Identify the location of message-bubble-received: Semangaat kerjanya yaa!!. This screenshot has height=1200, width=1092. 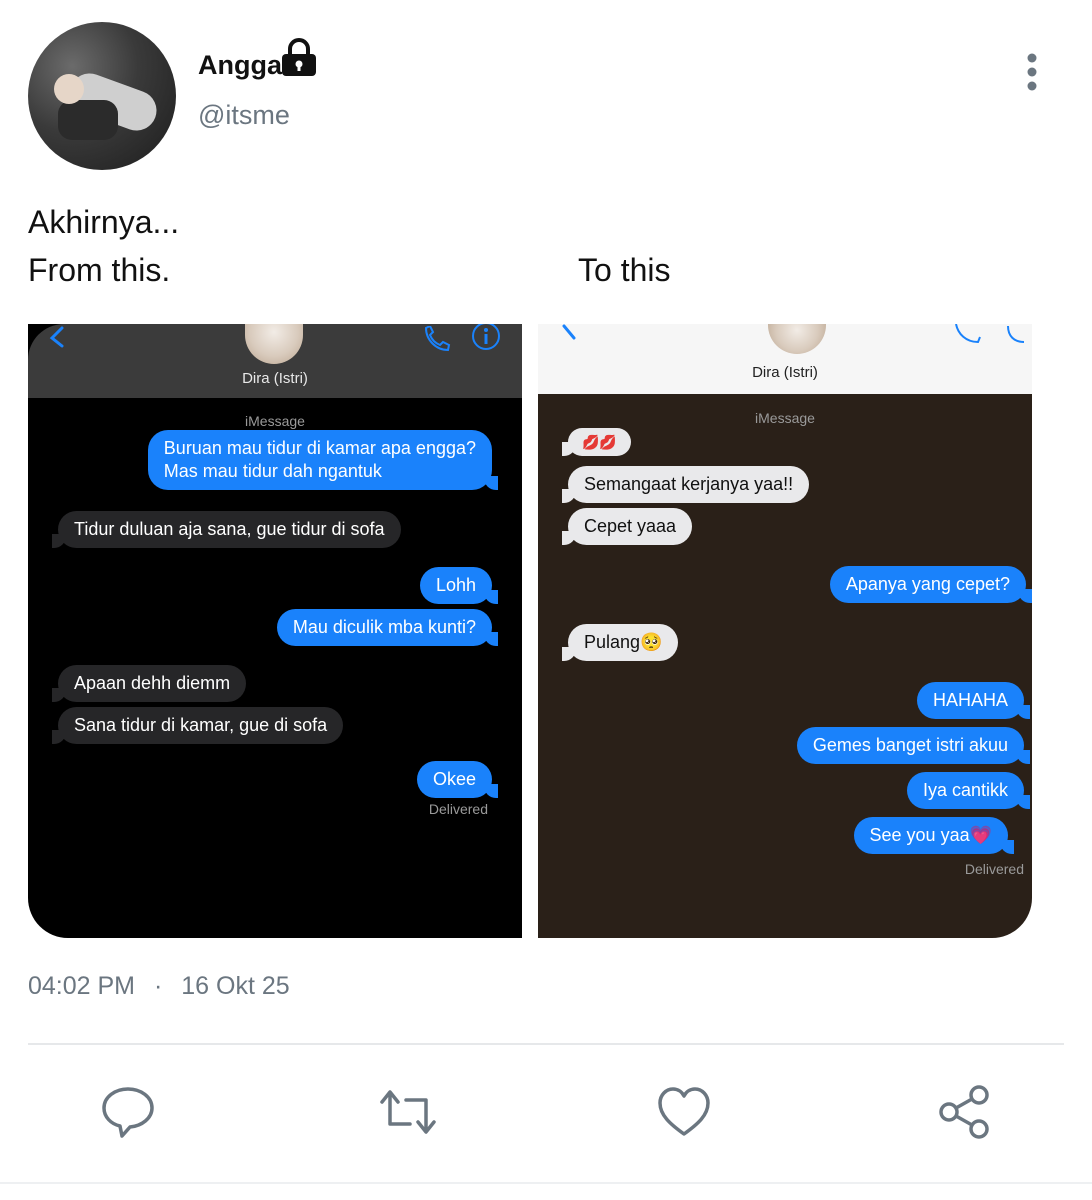
(685, 484).